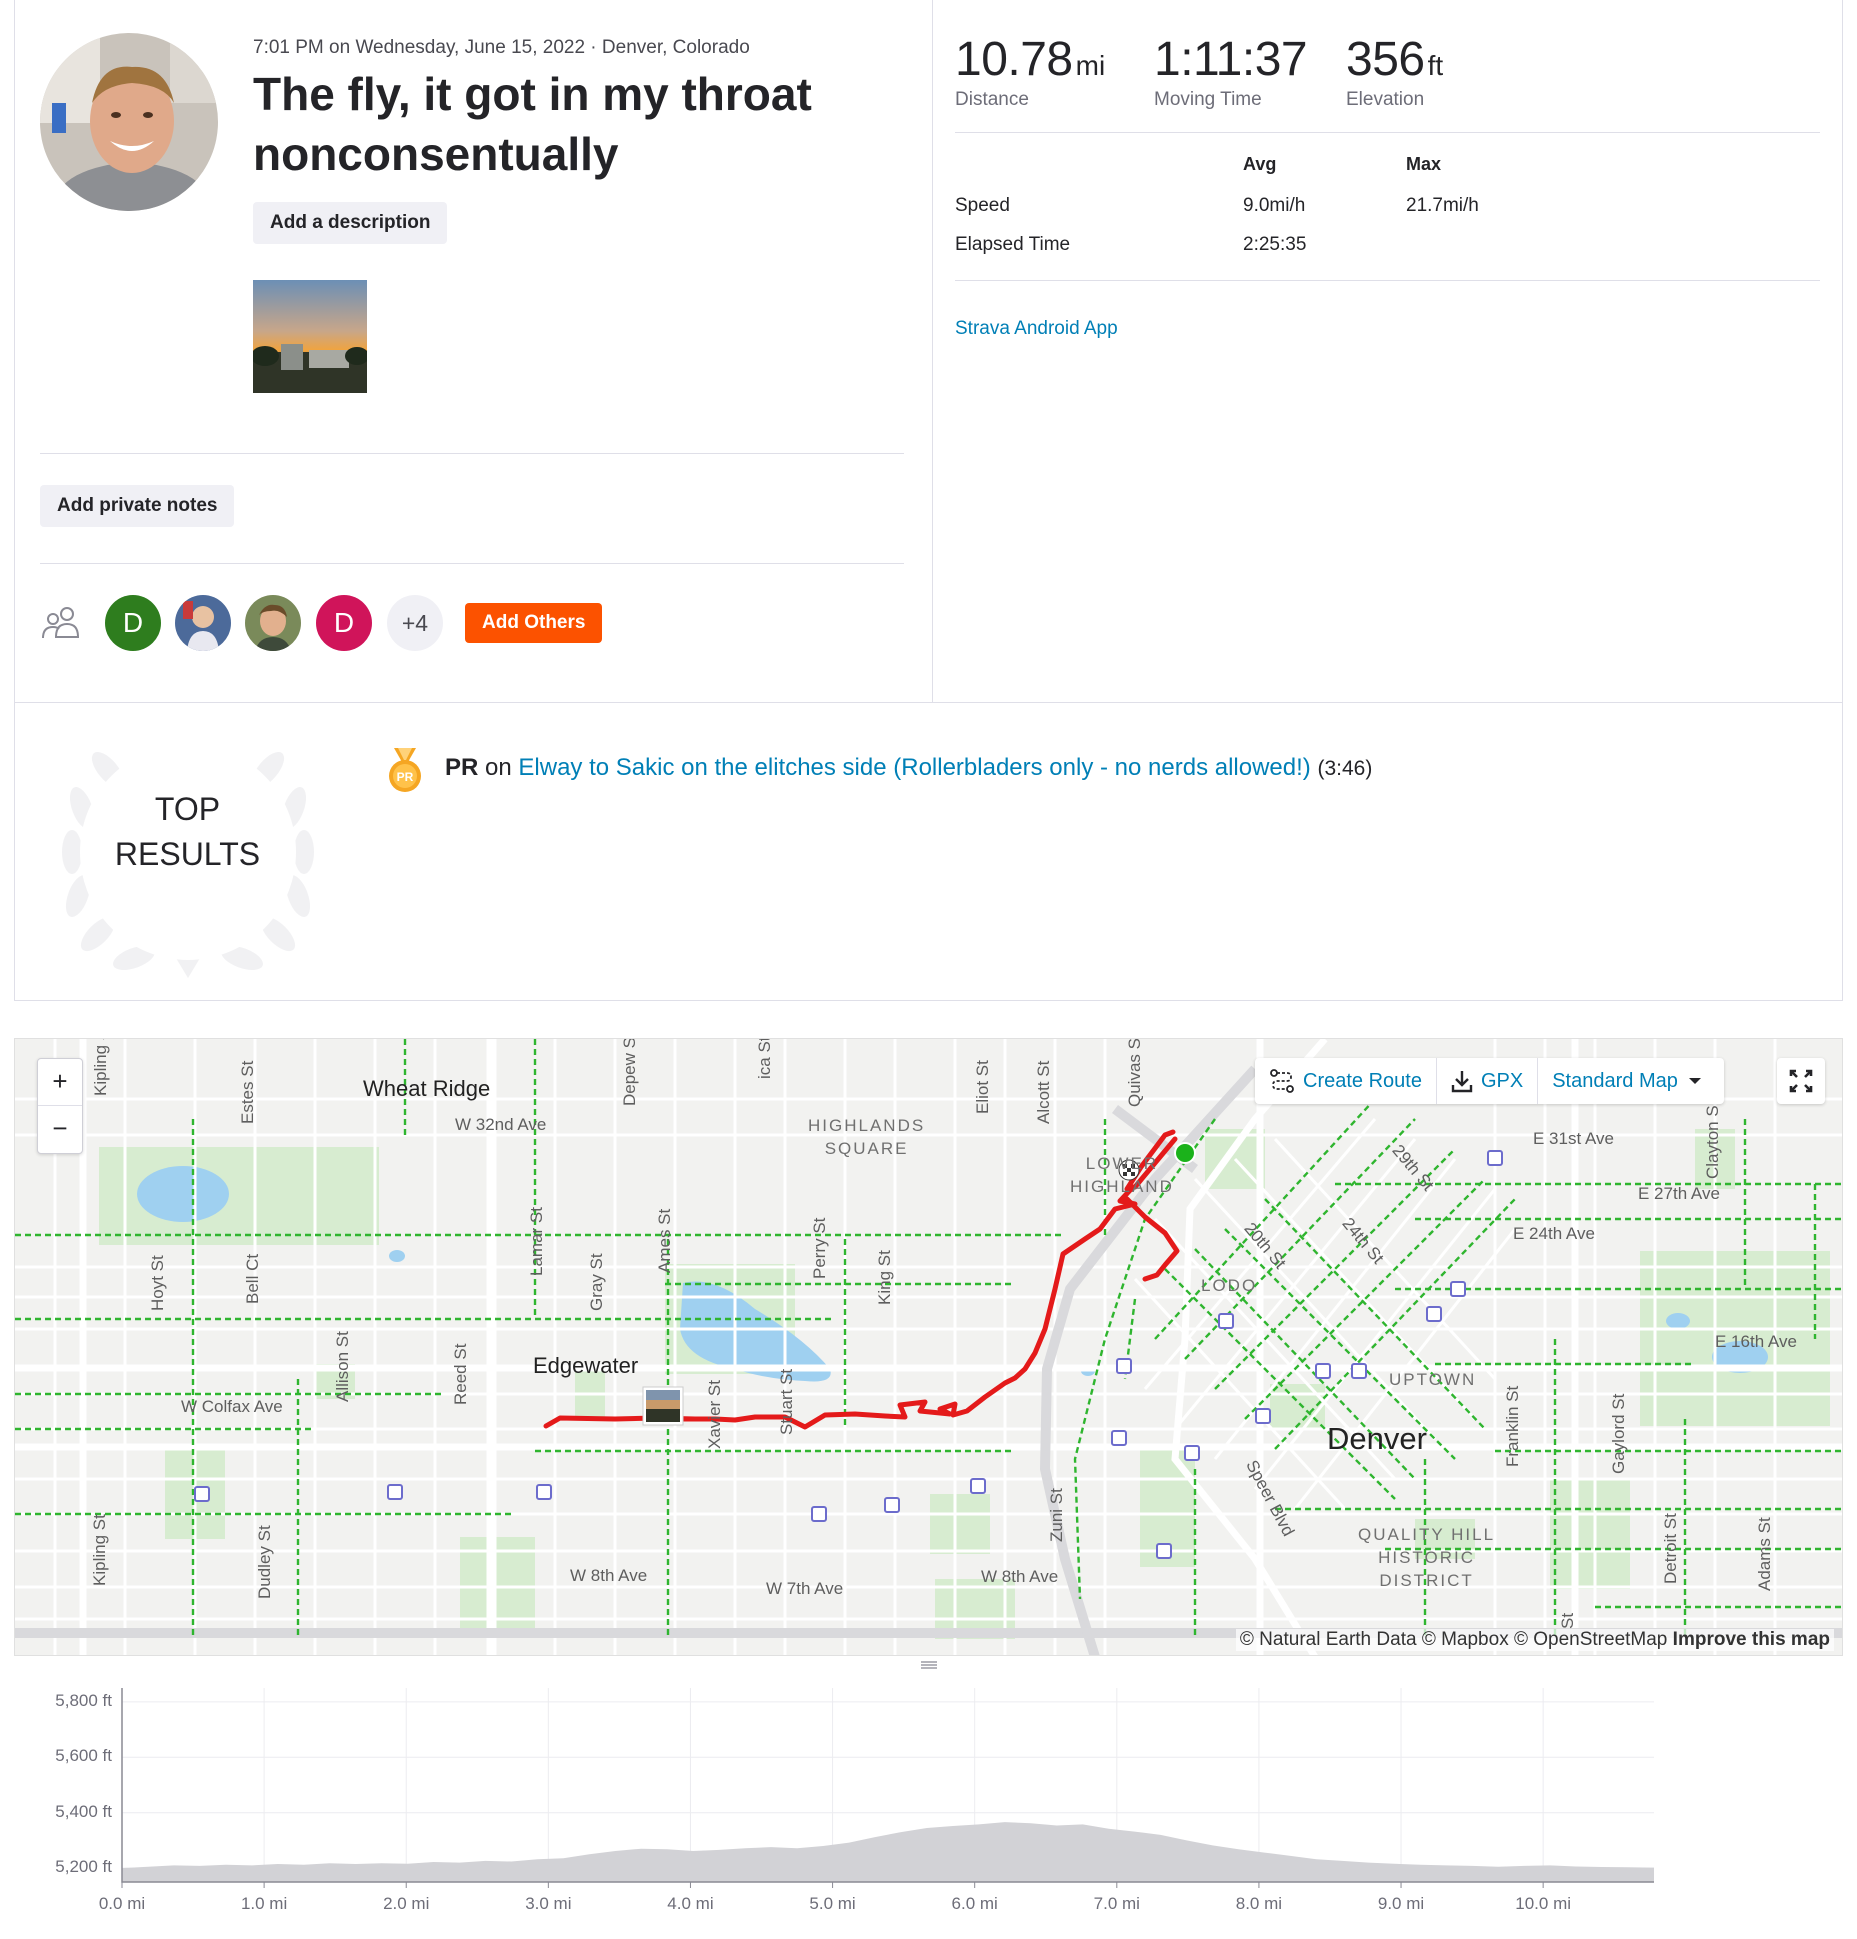 The image size is (1857, 1939). What do you see at coordinates (1694, 1081) in the screenshot?
I see `chevron-down-icon` at bounding box center [1694, 1081].